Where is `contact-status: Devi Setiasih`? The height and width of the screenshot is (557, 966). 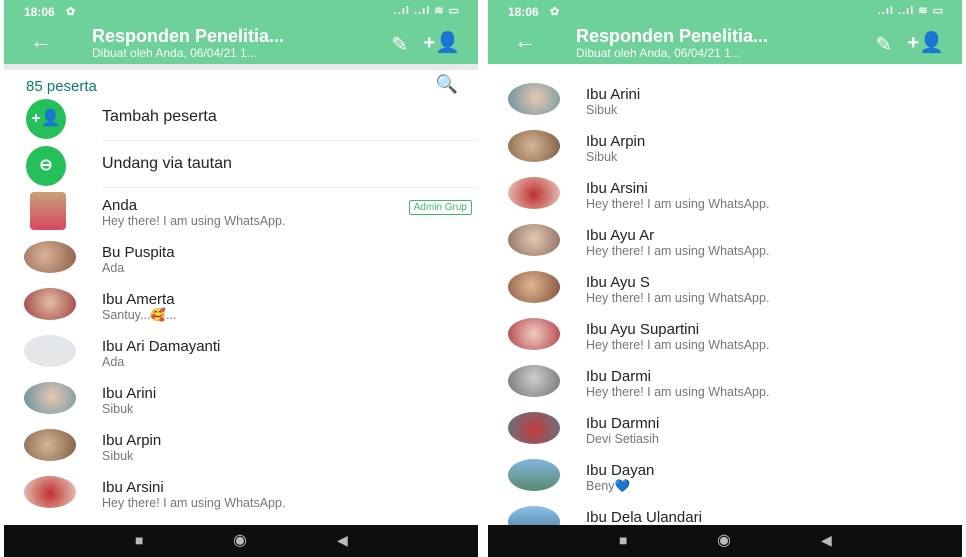
contact-status: Devi Setiasih is located at coordinates (622, 439).